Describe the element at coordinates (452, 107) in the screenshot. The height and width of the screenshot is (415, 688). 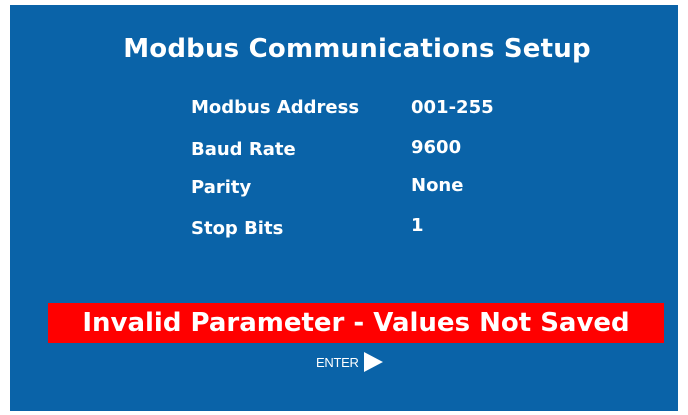
I see `modbus-address-value: 001-255` at that location.